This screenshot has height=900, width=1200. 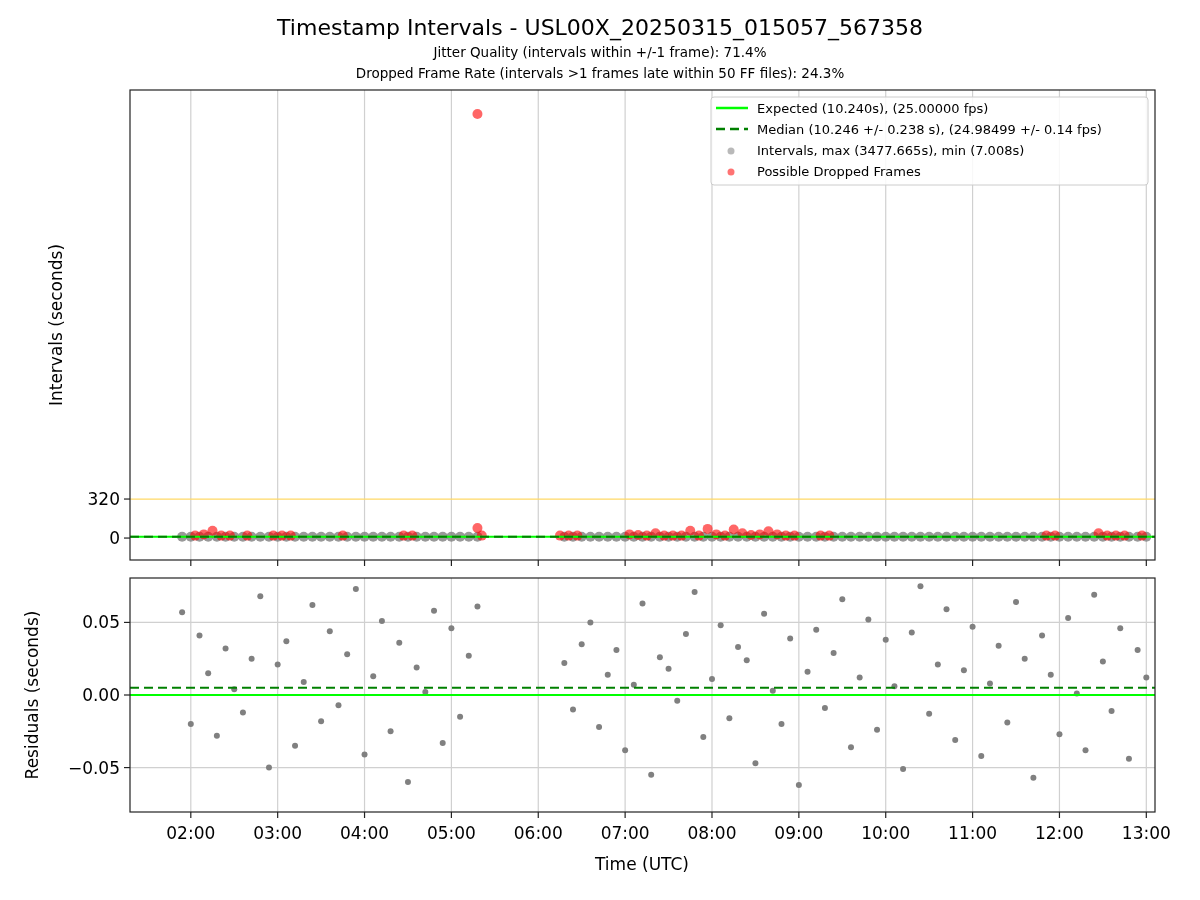 What do you see at coordinates (712, 833) in the screenshot?
I see `tick-label: 08:00` at bounding box center [712, 833].